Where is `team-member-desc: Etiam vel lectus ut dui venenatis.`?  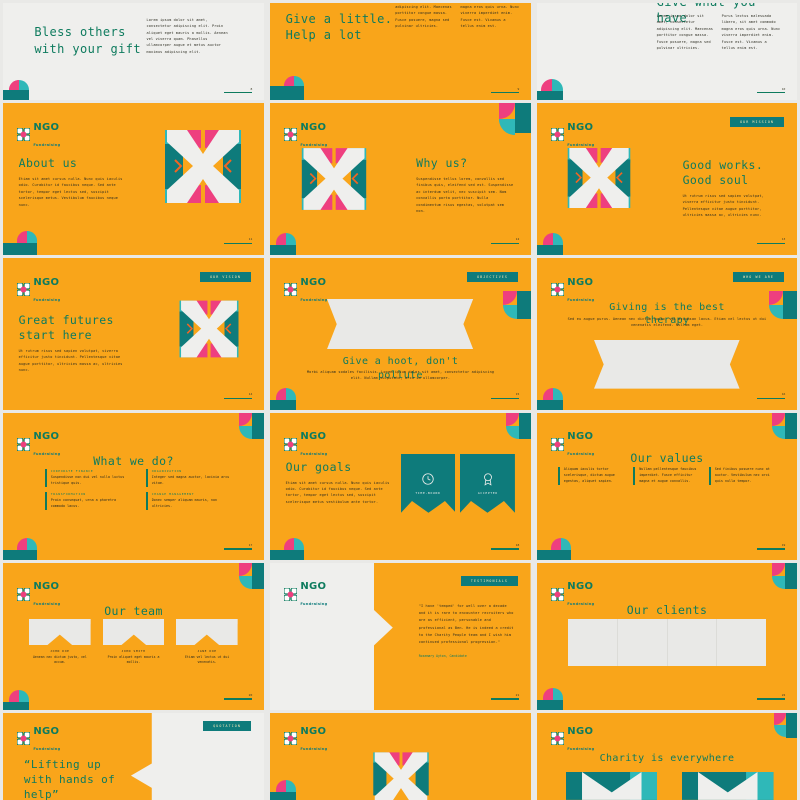 team-member-desc: Etiam vel lectus ut dui venenatis. is located at coordinates (207, 659).